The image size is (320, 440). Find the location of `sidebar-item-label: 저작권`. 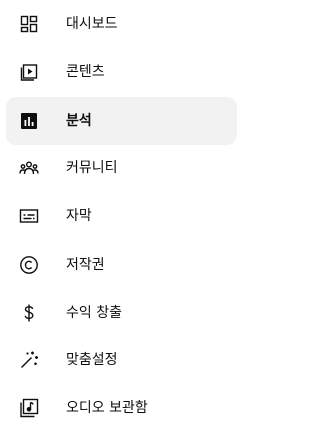

sidebar-item-label: 저작권 is located at coordinates (85, 265).